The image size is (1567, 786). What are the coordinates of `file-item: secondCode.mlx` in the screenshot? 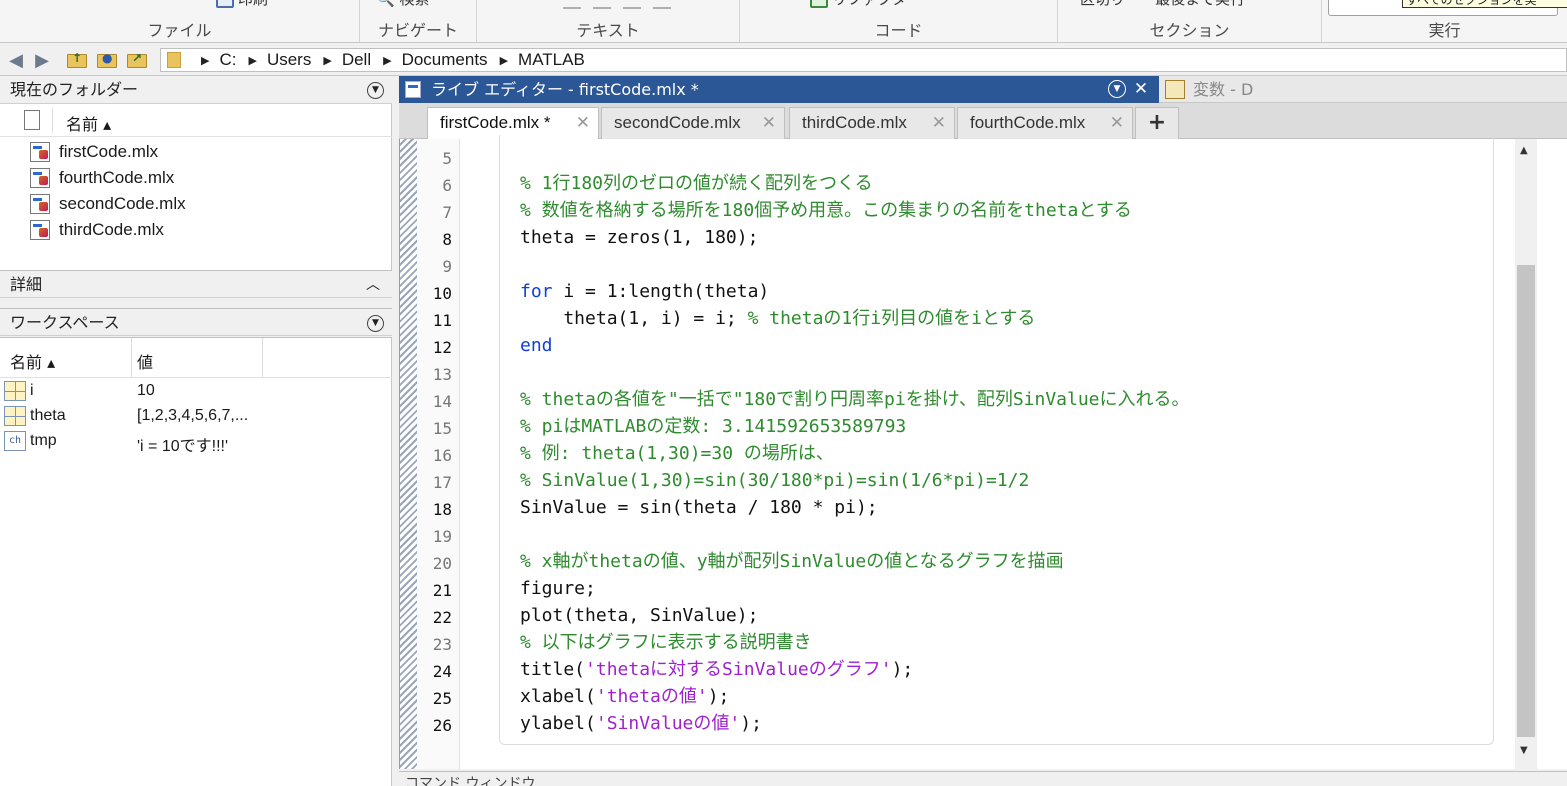 It's located at (108, 204).